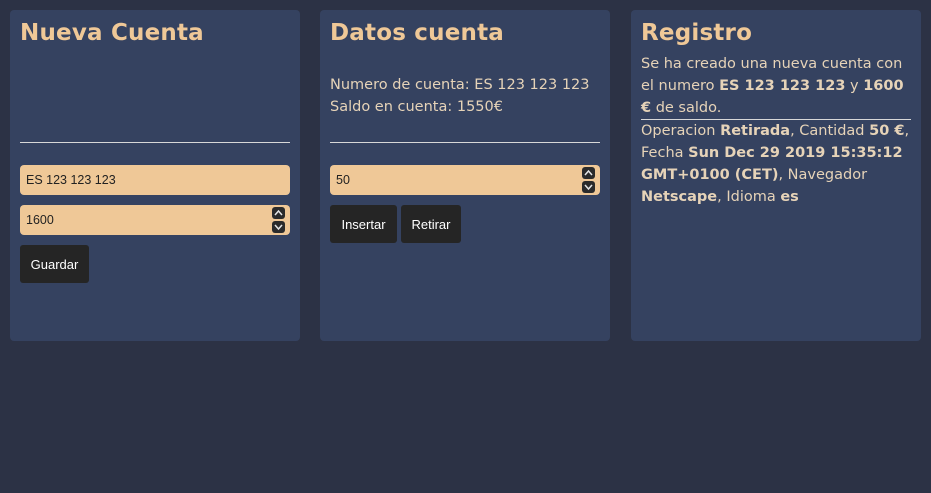  What do you see at coordinates (448, 180) in the screenshot?
I see `amount-input` at bounding box center [448, 180].